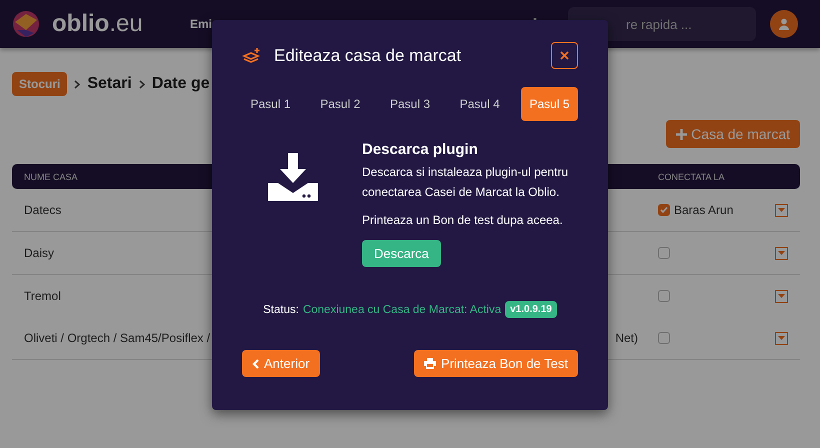 The height and width of the screenshot is (448, 820). Describe the element at coordinates (42, 296) in the screenshot. I see `table-cell: Tremol` at that location.